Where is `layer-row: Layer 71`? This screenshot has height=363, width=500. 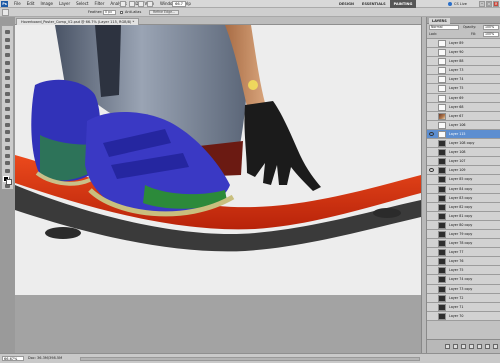
layer-row: Layer 71 is located at coordinates (463, 307).